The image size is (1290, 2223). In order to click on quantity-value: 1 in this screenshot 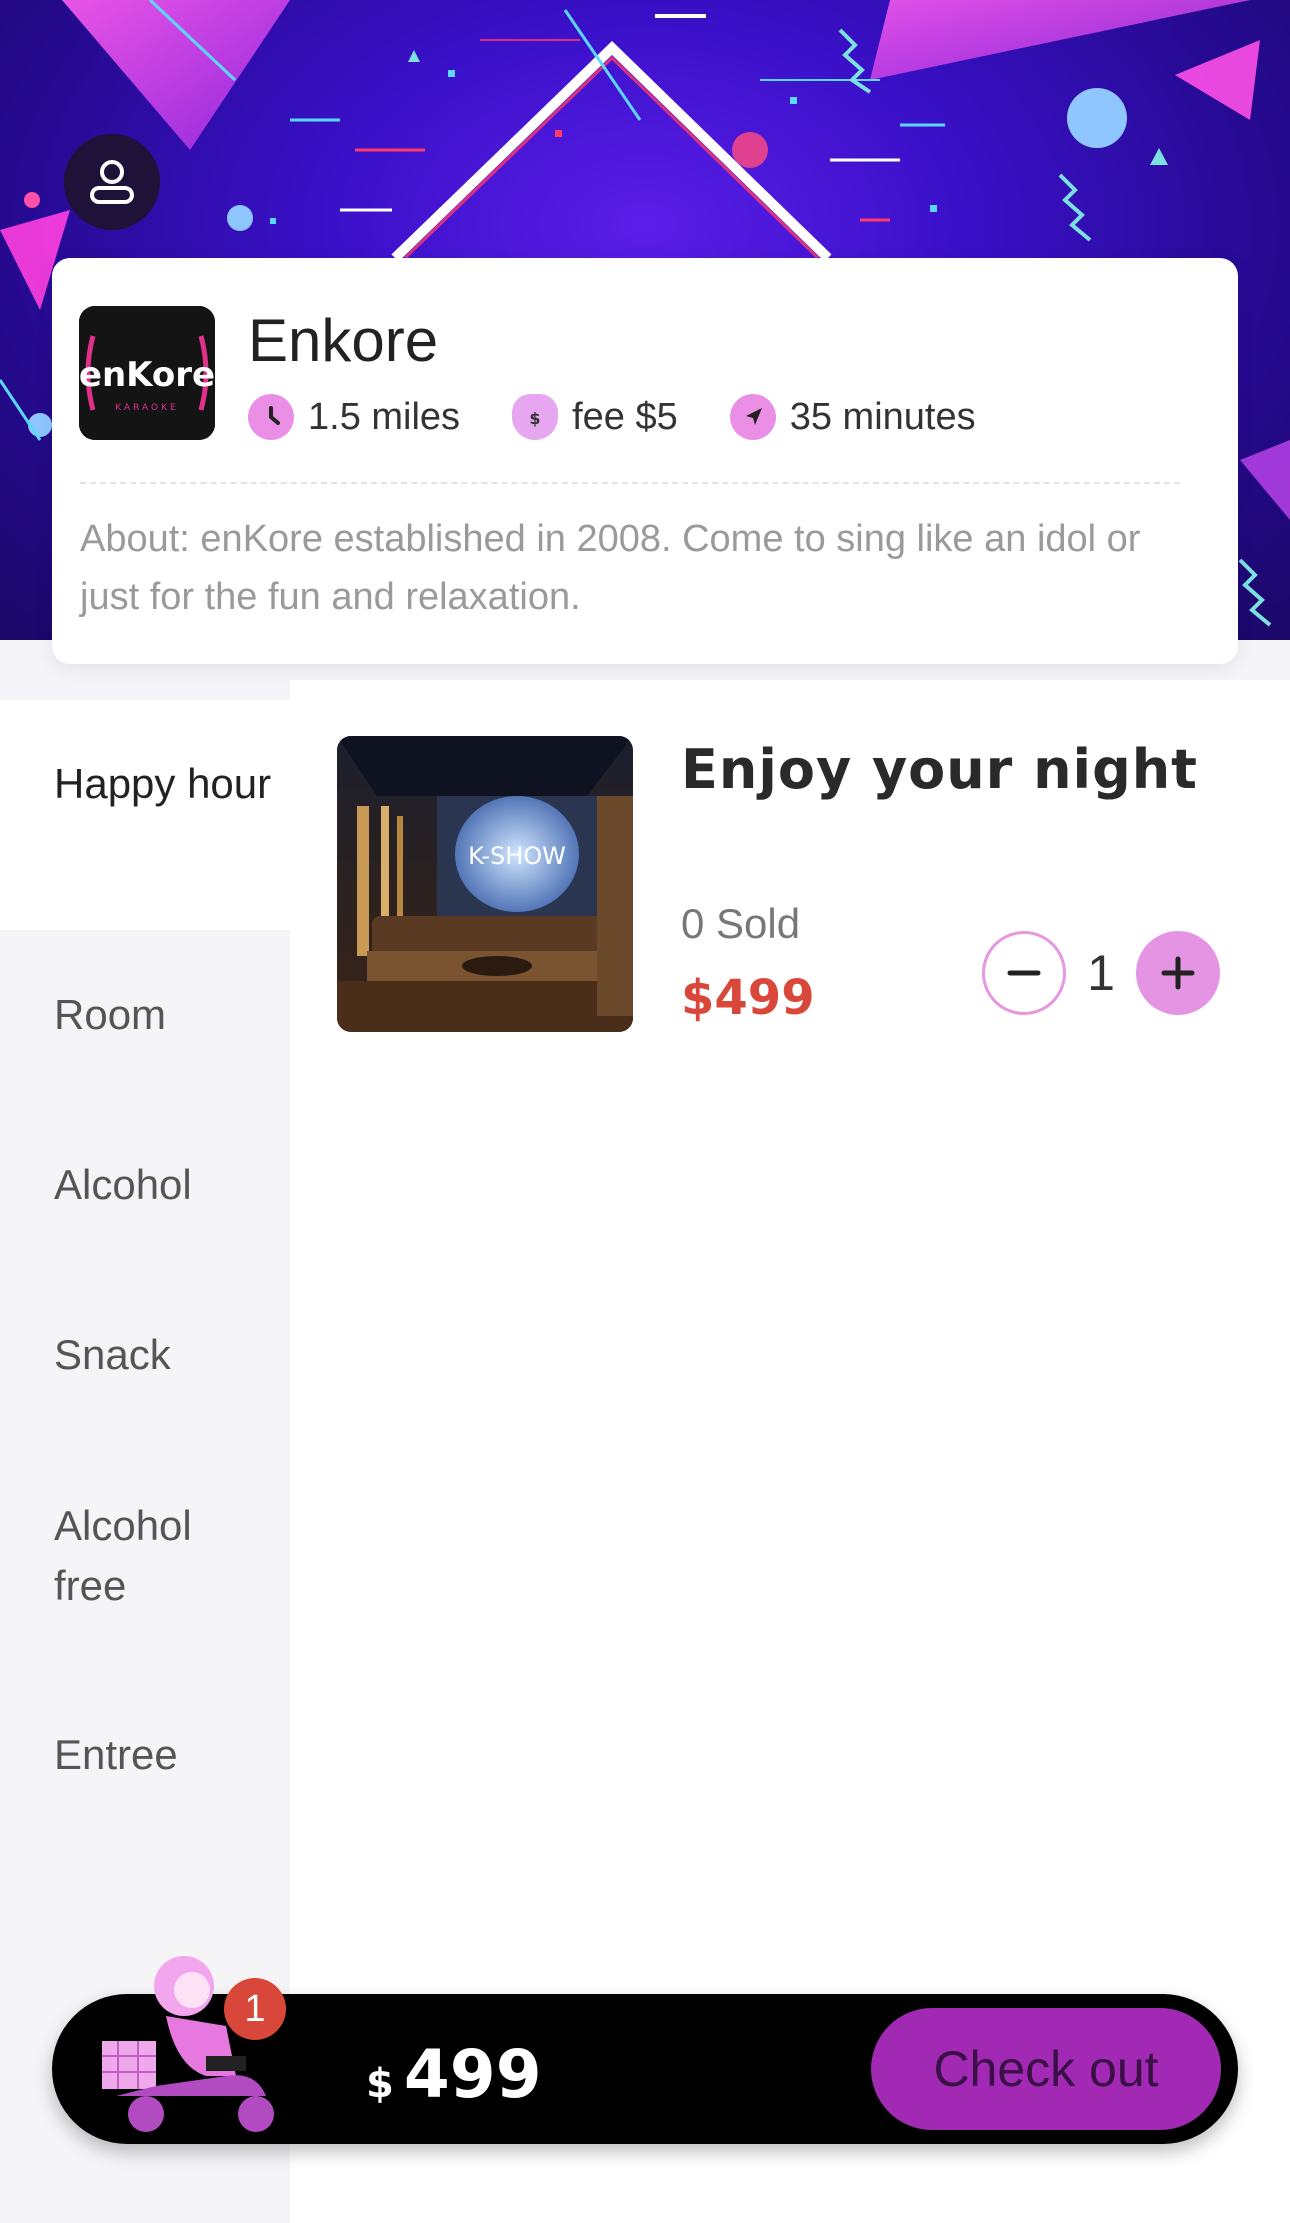, I will do `click(1101, 973)`.